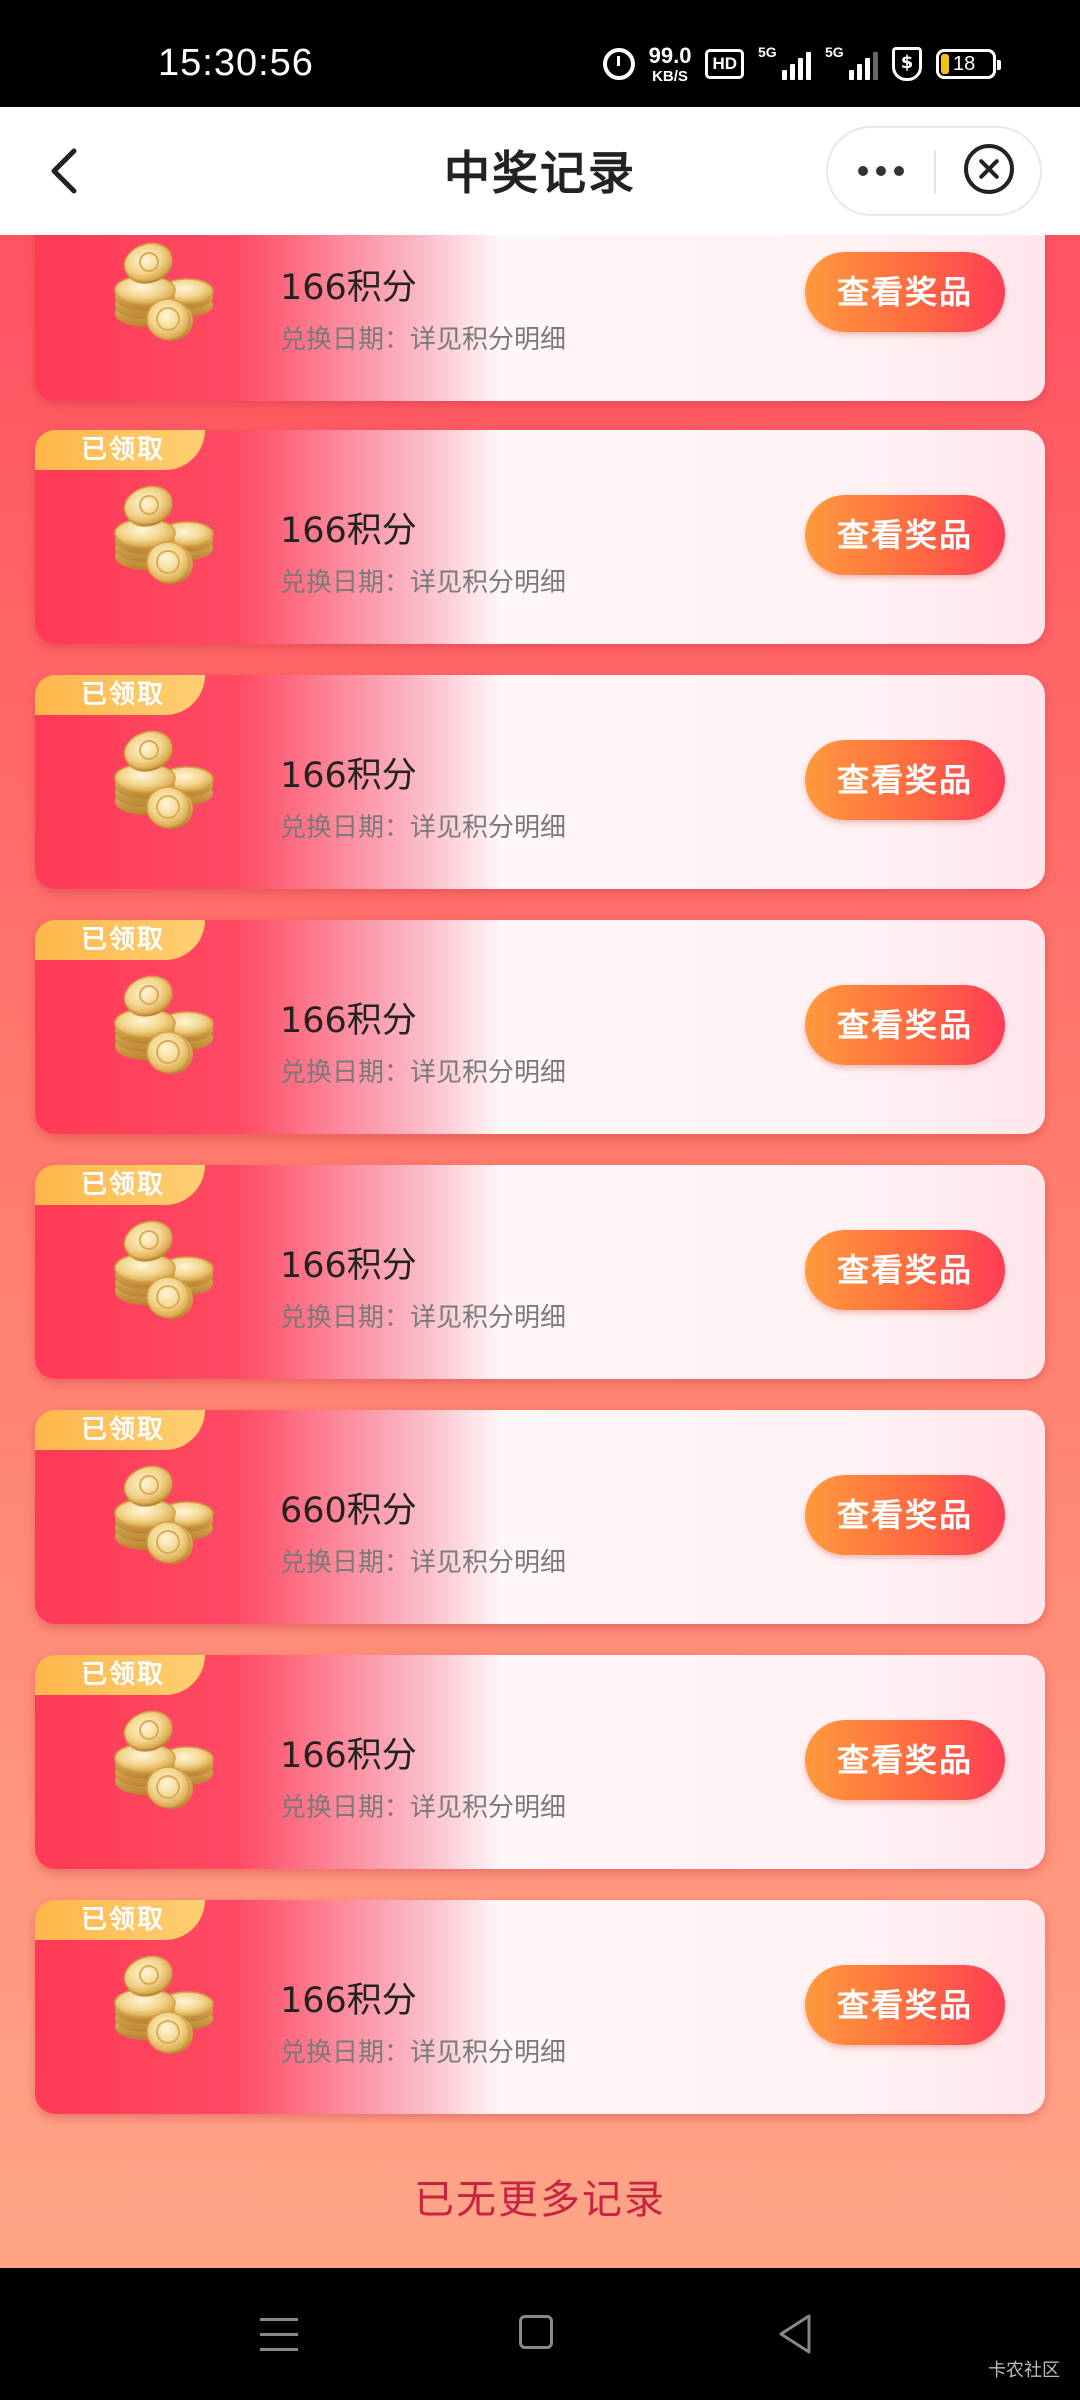 This screenshot has width=1080, height=2400. I want to click on triangle-back-icon, so click(795, 2334).